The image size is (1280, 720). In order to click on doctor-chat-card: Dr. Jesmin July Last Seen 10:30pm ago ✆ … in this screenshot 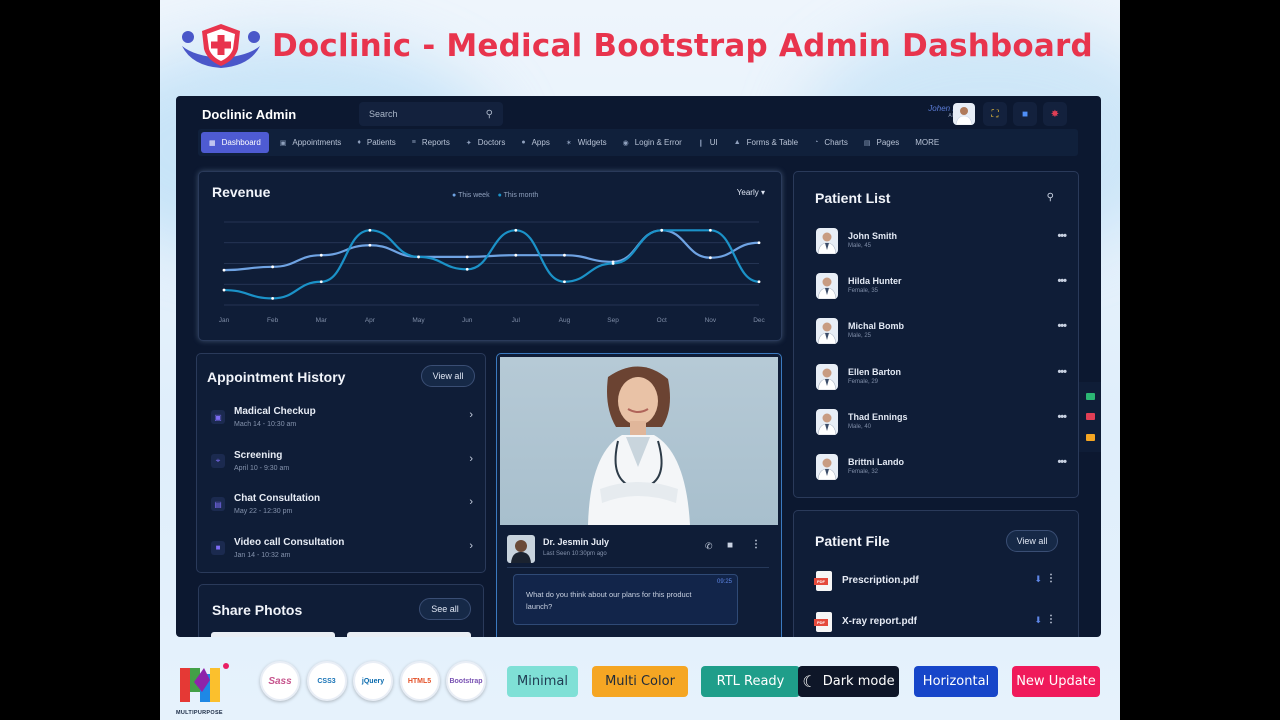, I will do `click(639, 495)`.